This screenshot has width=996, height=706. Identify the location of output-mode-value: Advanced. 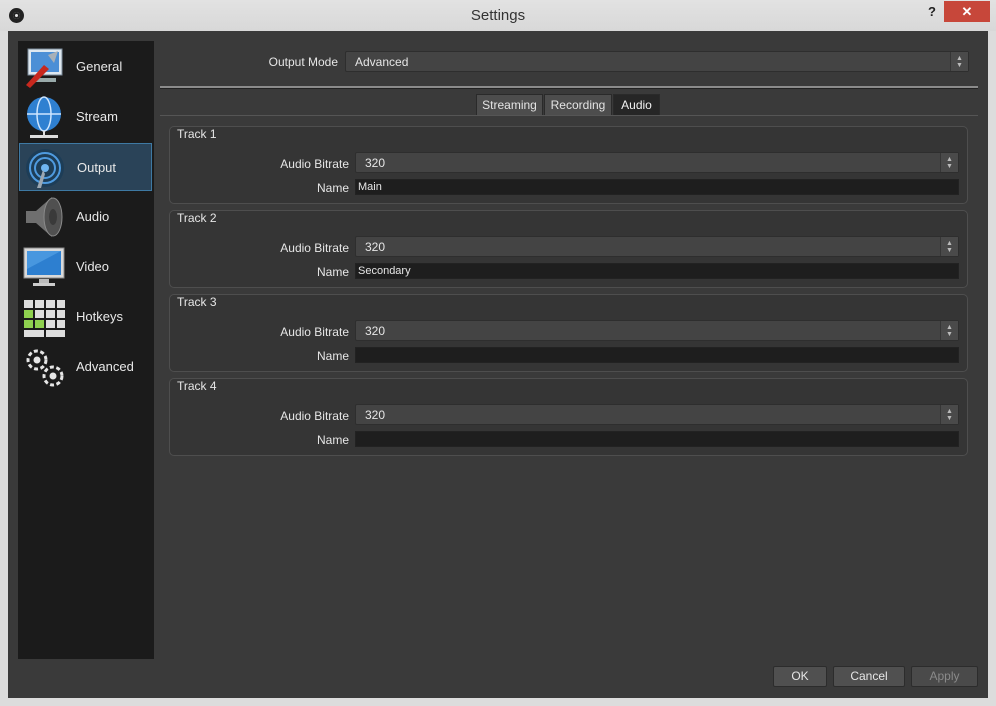
(382, 62).